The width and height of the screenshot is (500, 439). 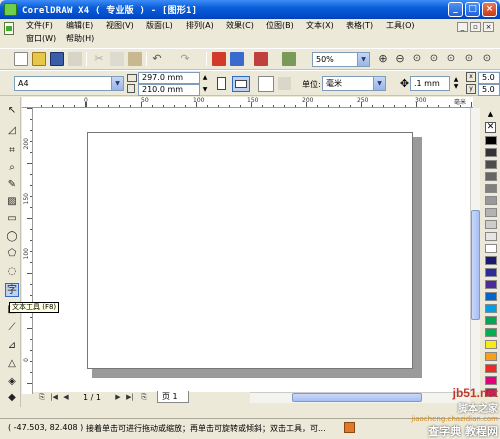 What do you see at coordinates (99, 59) in the screenshot?
I see `cut-icon: ✂` at bounding box center [99, 59].